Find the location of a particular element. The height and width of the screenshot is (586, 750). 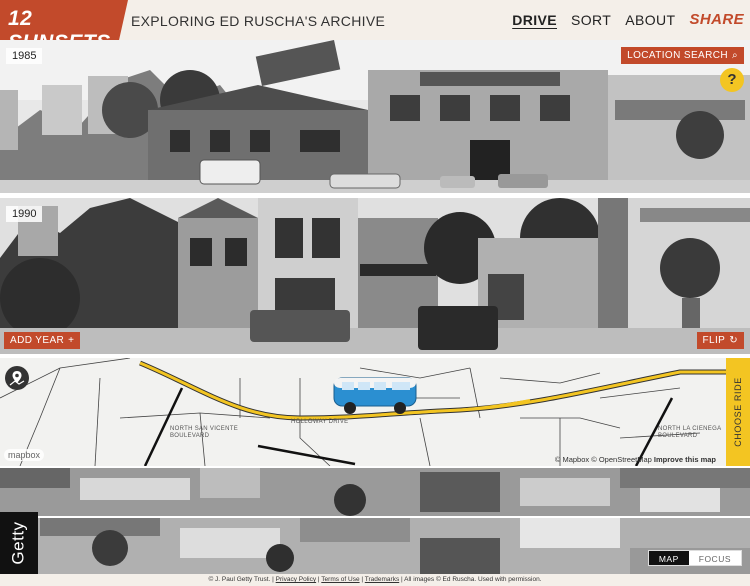

footer-terms-link: Terms of Use is located at coordinates (340, 579).